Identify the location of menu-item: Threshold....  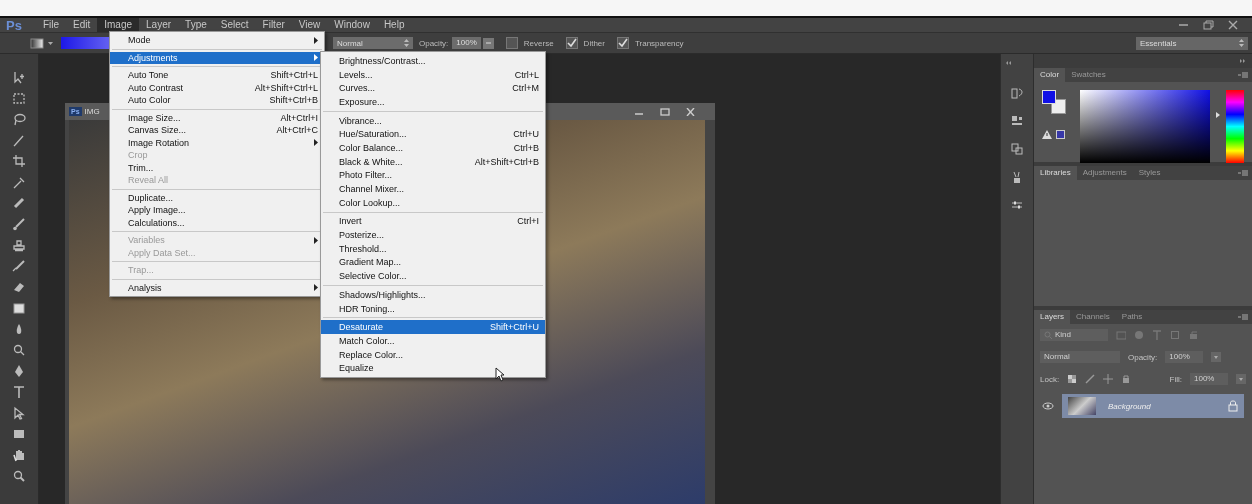
(433, 248).